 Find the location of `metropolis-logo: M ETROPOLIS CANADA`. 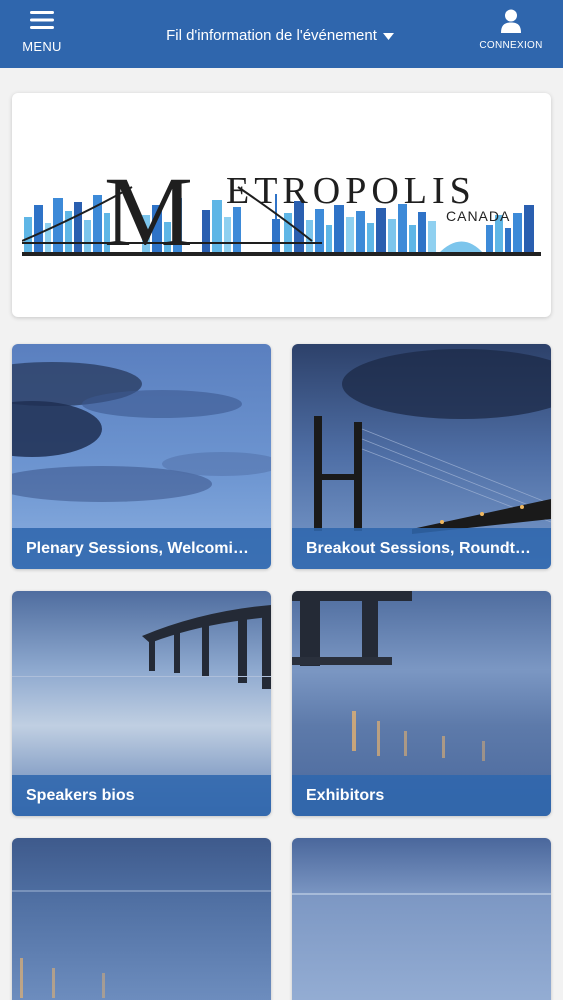

metropolis-logo: M ETROPOLIS CANADA is located at coordinates (281, 211).